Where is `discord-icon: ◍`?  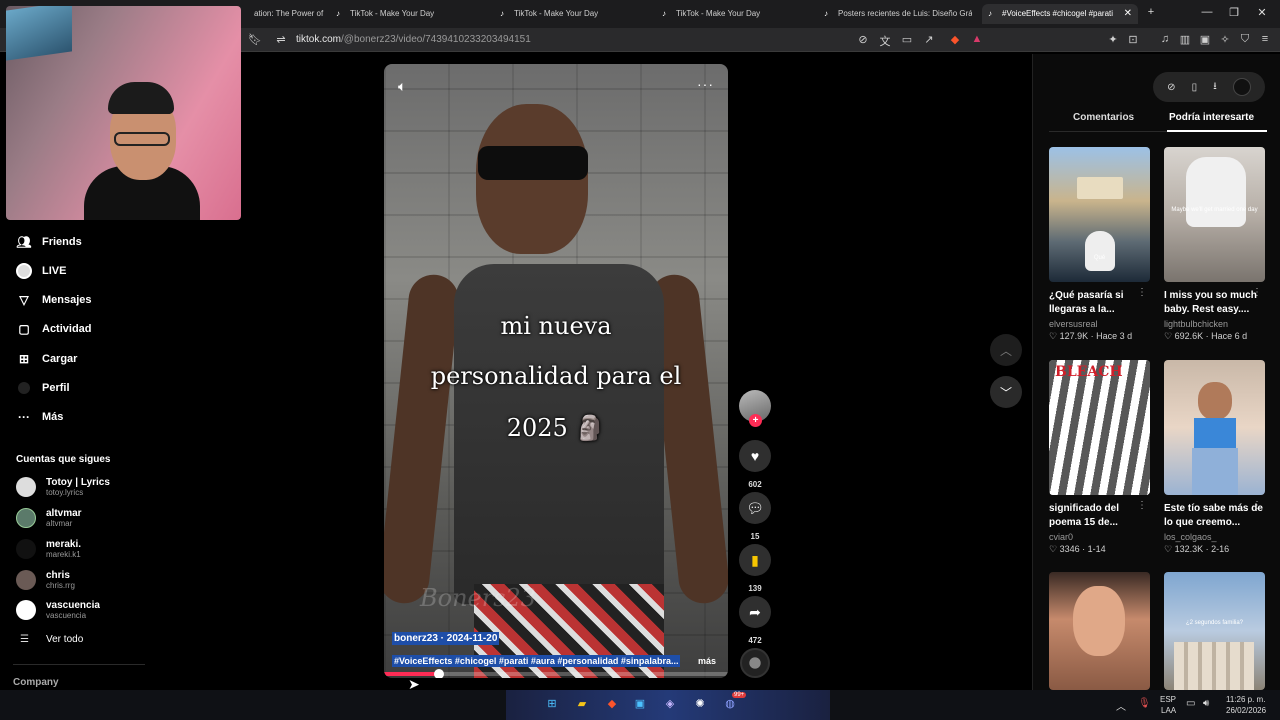 discord-icon: ◍ is located at coordinates (730, 704).